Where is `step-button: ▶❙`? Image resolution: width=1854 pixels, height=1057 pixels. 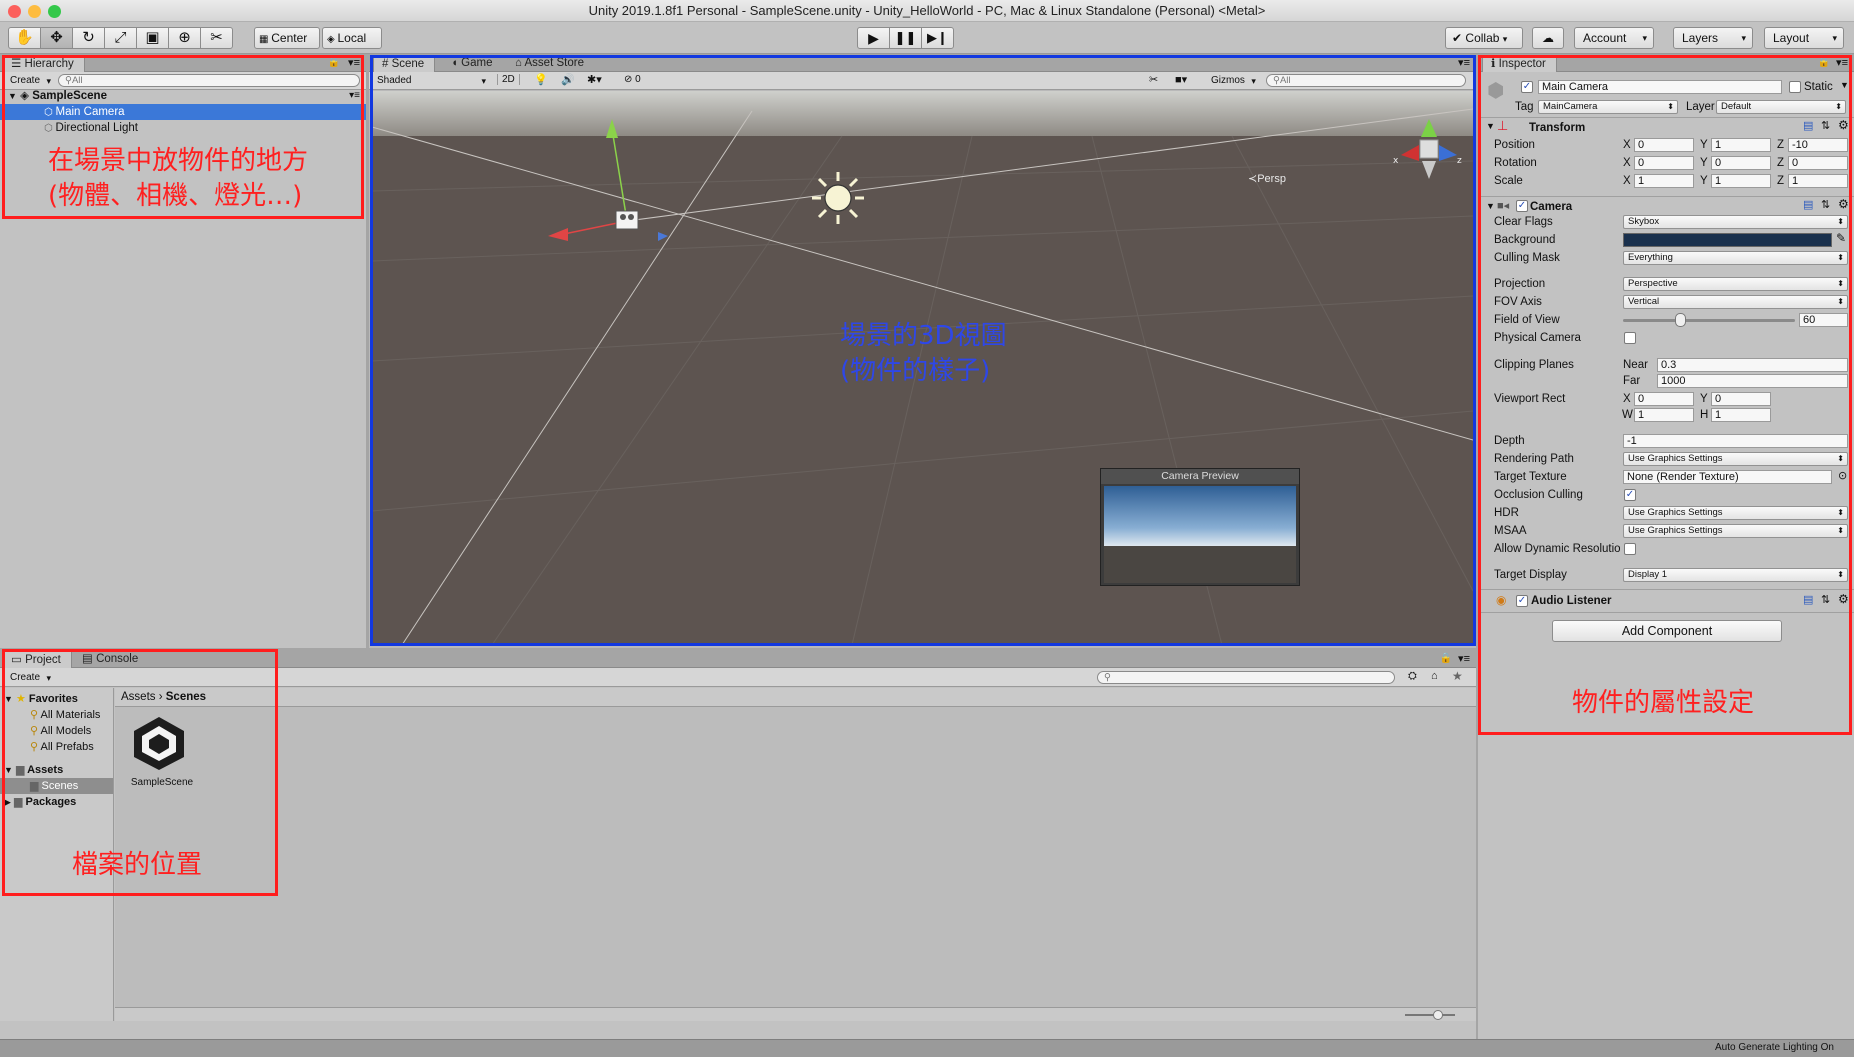 step-button: ▶❙ is located at coordinates (937, 38).